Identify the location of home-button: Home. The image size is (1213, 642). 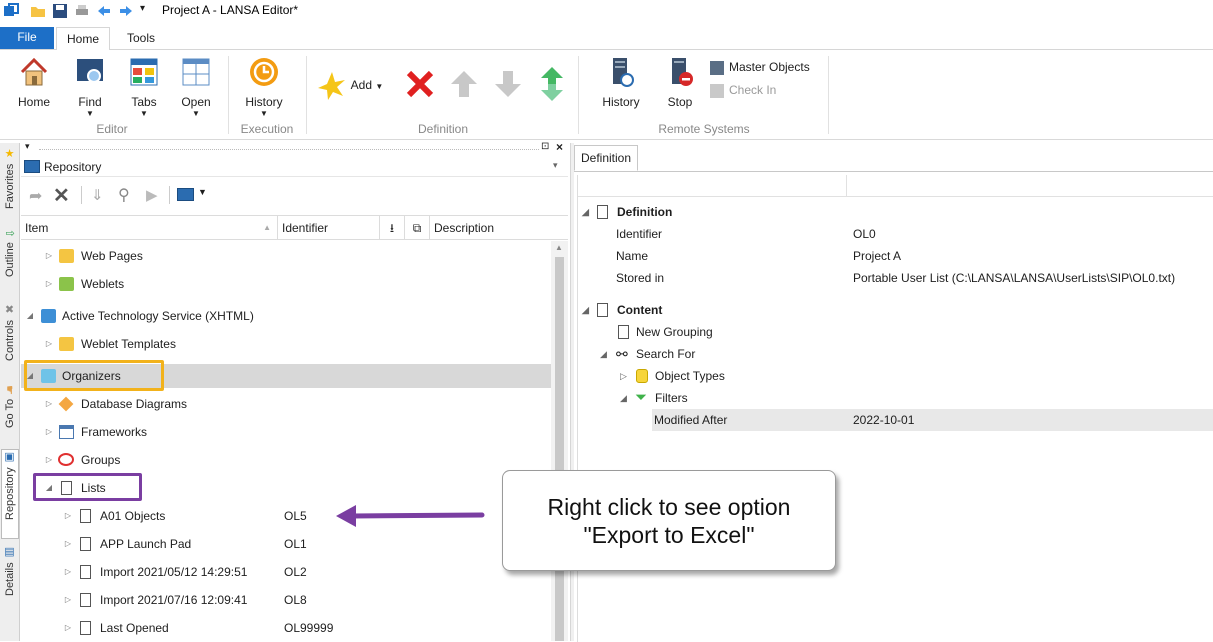
(34, 82).